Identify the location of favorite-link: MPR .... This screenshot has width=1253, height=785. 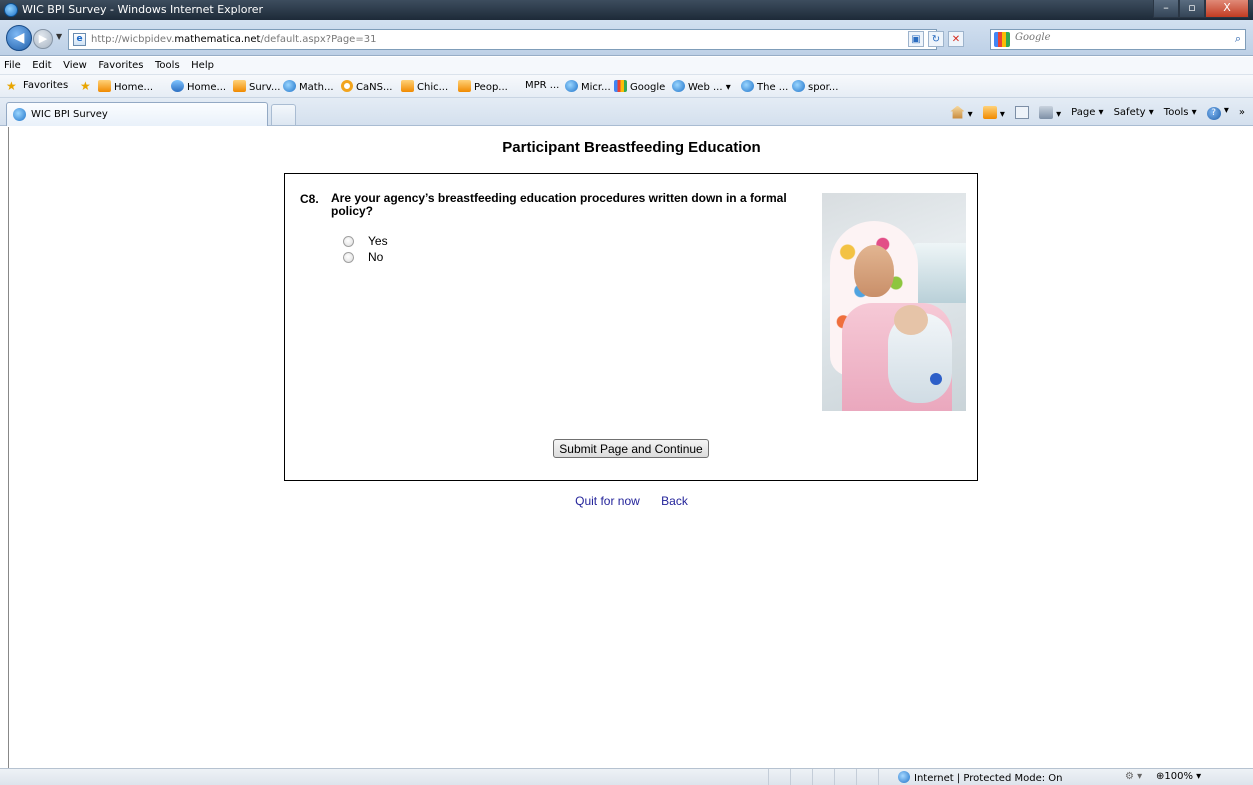
(542, 85).